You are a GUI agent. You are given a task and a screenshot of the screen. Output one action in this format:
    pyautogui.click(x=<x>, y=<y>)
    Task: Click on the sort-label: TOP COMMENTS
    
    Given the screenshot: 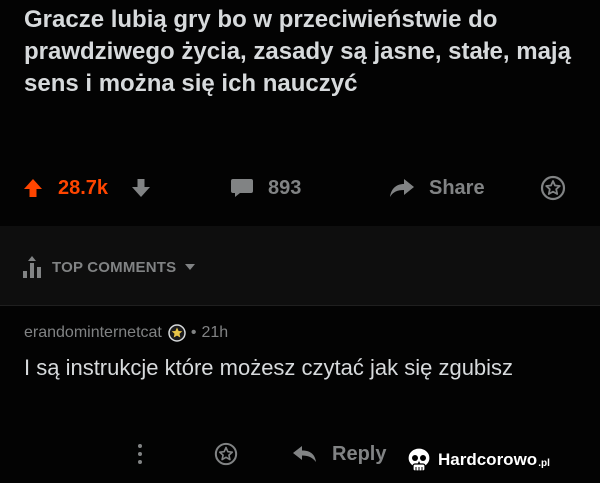 What is the action you would take?
    pyautogui.click(x=114, y=267)
    